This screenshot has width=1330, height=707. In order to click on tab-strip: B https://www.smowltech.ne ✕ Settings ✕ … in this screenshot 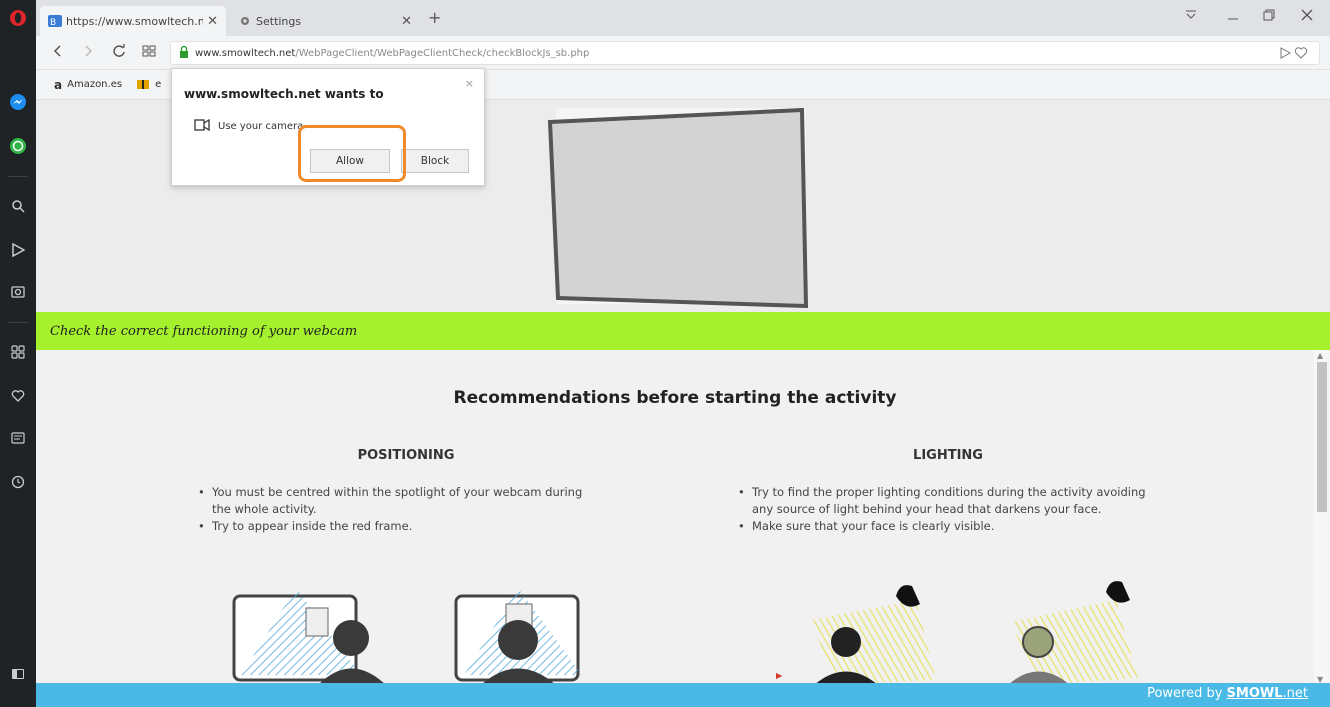, I will do `click(683, 18)`.